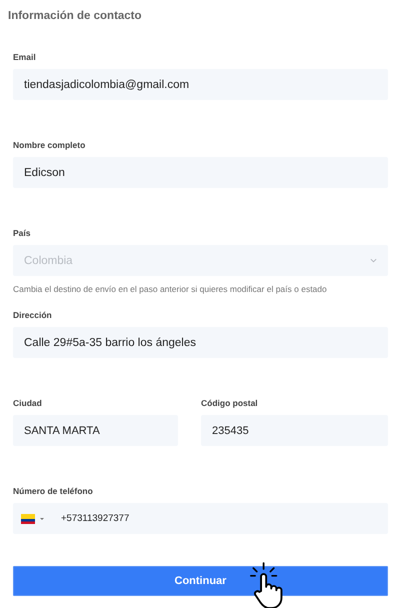 The image size is (400, 608). What do you see at coordinates (33, 315) in the screenshot?
I see `field-label: Dirección` at bounding box center [33, 315].